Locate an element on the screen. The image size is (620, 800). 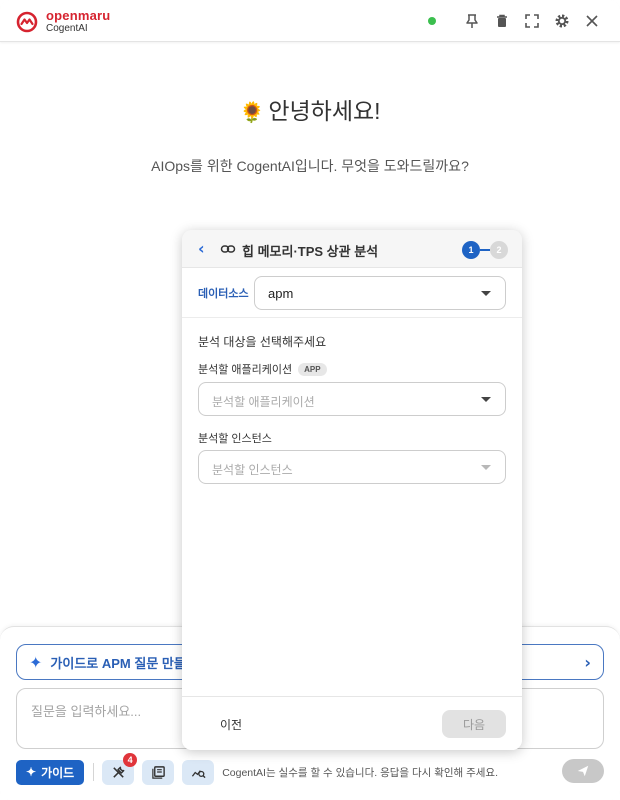
openmaru-logo-icon is located at coordinates (27, 21).